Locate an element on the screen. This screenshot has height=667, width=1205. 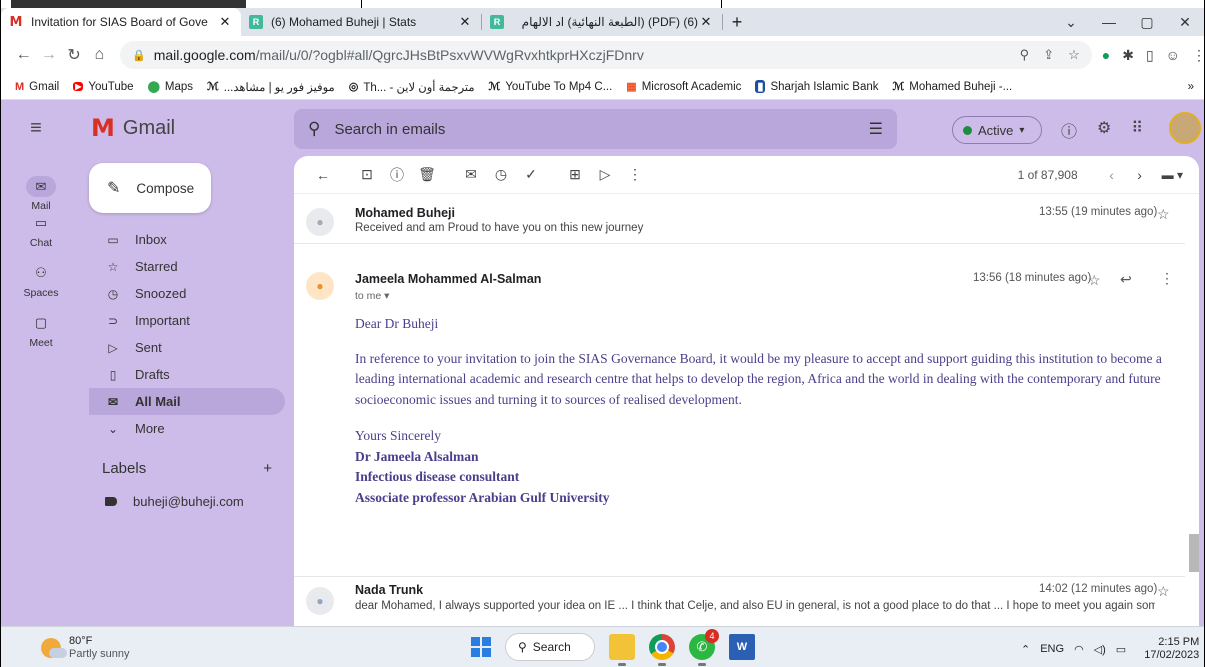
background-thumbnail is located at coordinates (128, 4).